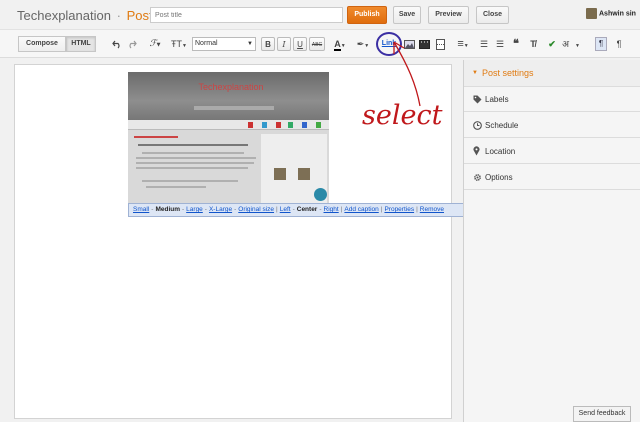 The image size is (640, 422). Describe the element at coordinates (448, 15) in the screenshot. I see `preview-button: Preview` at that location.